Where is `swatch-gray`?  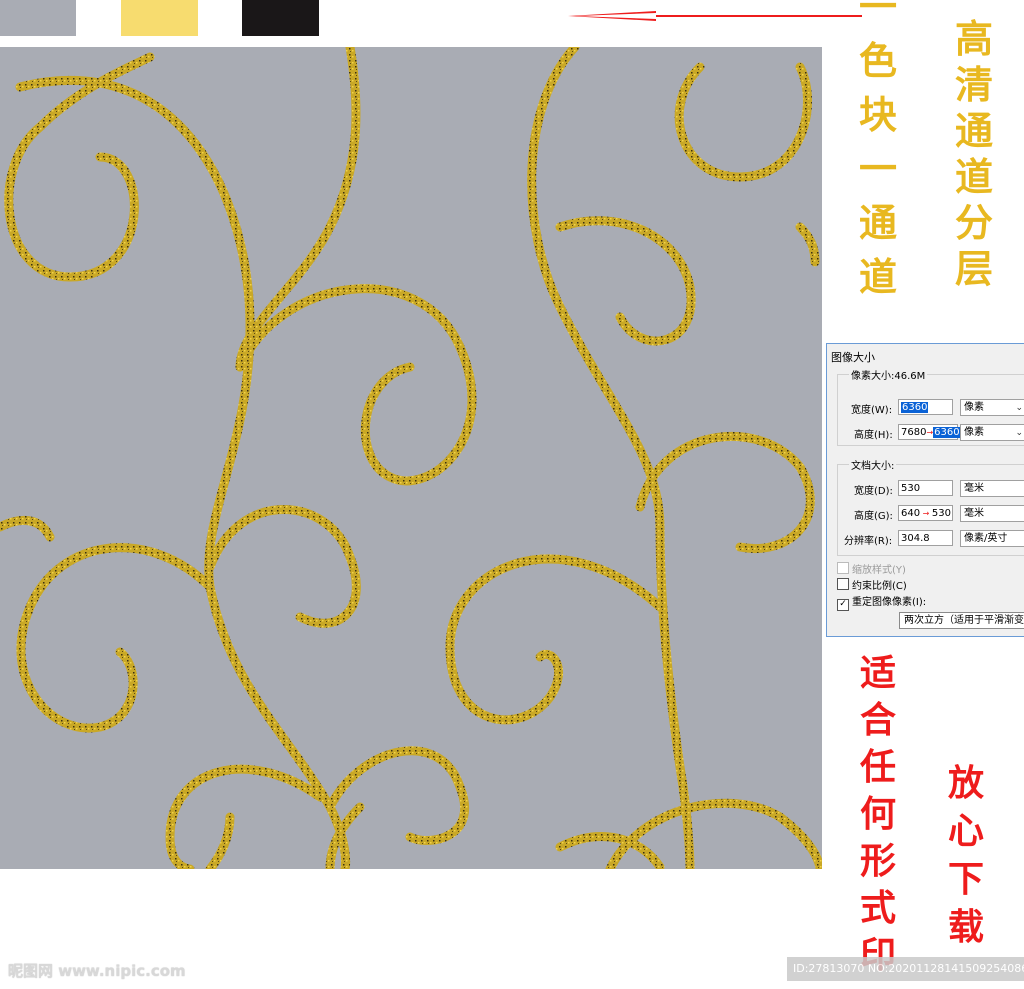 swatch-gray is located at coordinates (38, 18).